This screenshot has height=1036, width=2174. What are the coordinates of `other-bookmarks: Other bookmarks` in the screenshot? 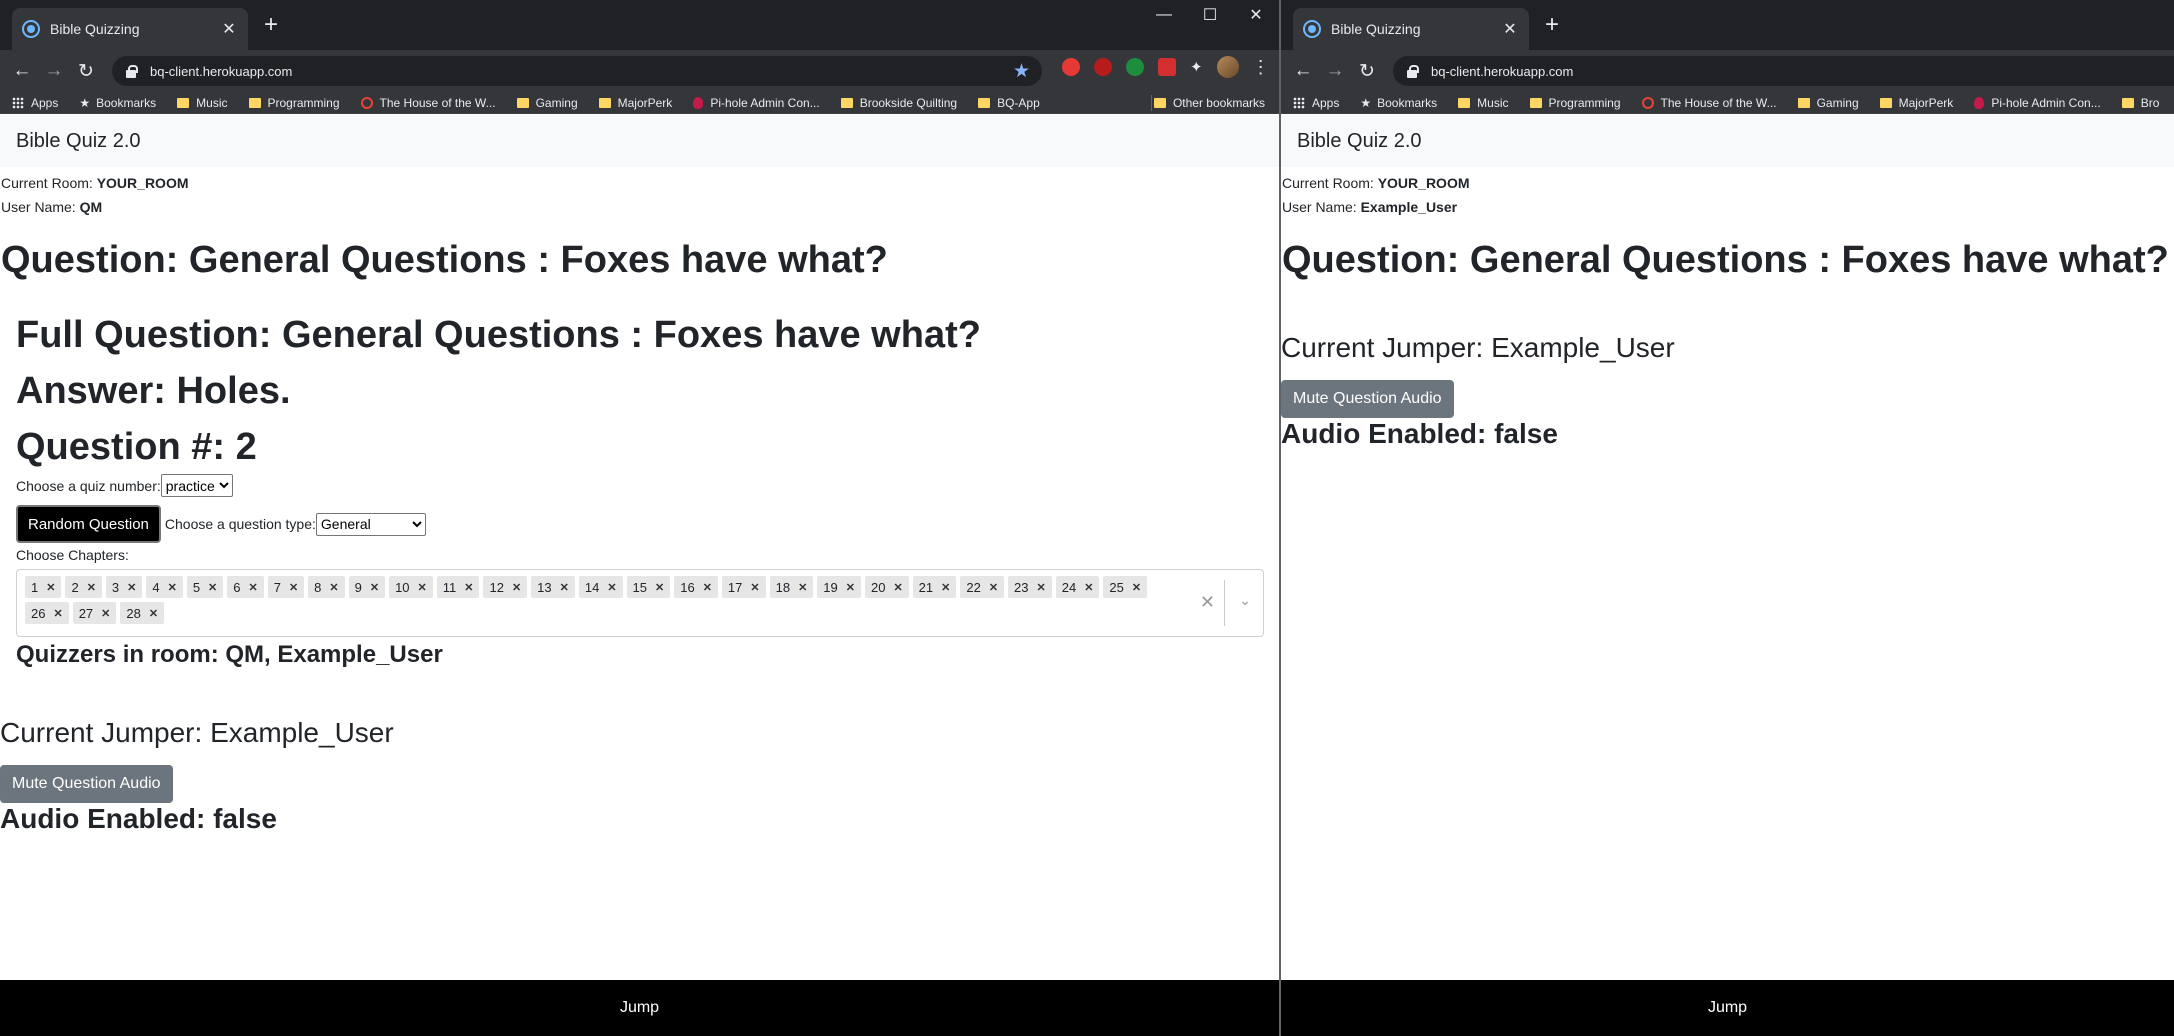 It's located at (1209, 103).